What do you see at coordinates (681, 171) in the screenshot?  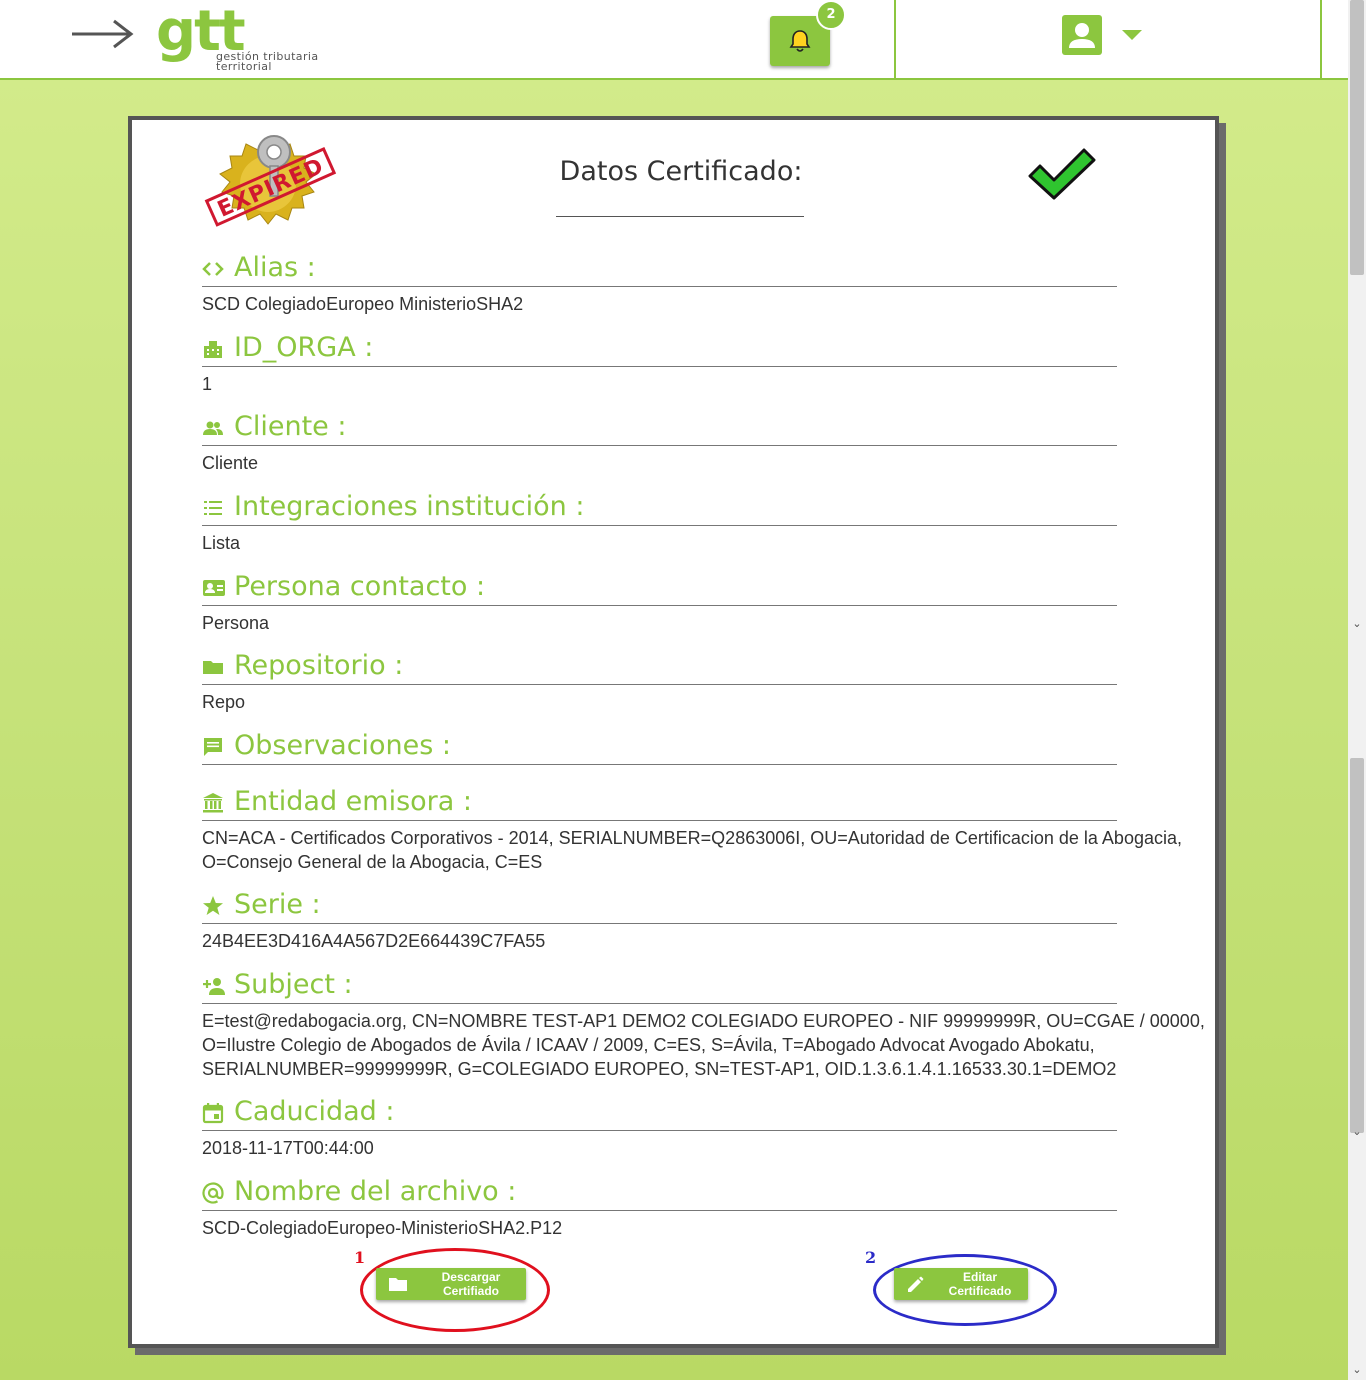 I see `page-title: Datos Certificado:` at bounding box center [681, 171].